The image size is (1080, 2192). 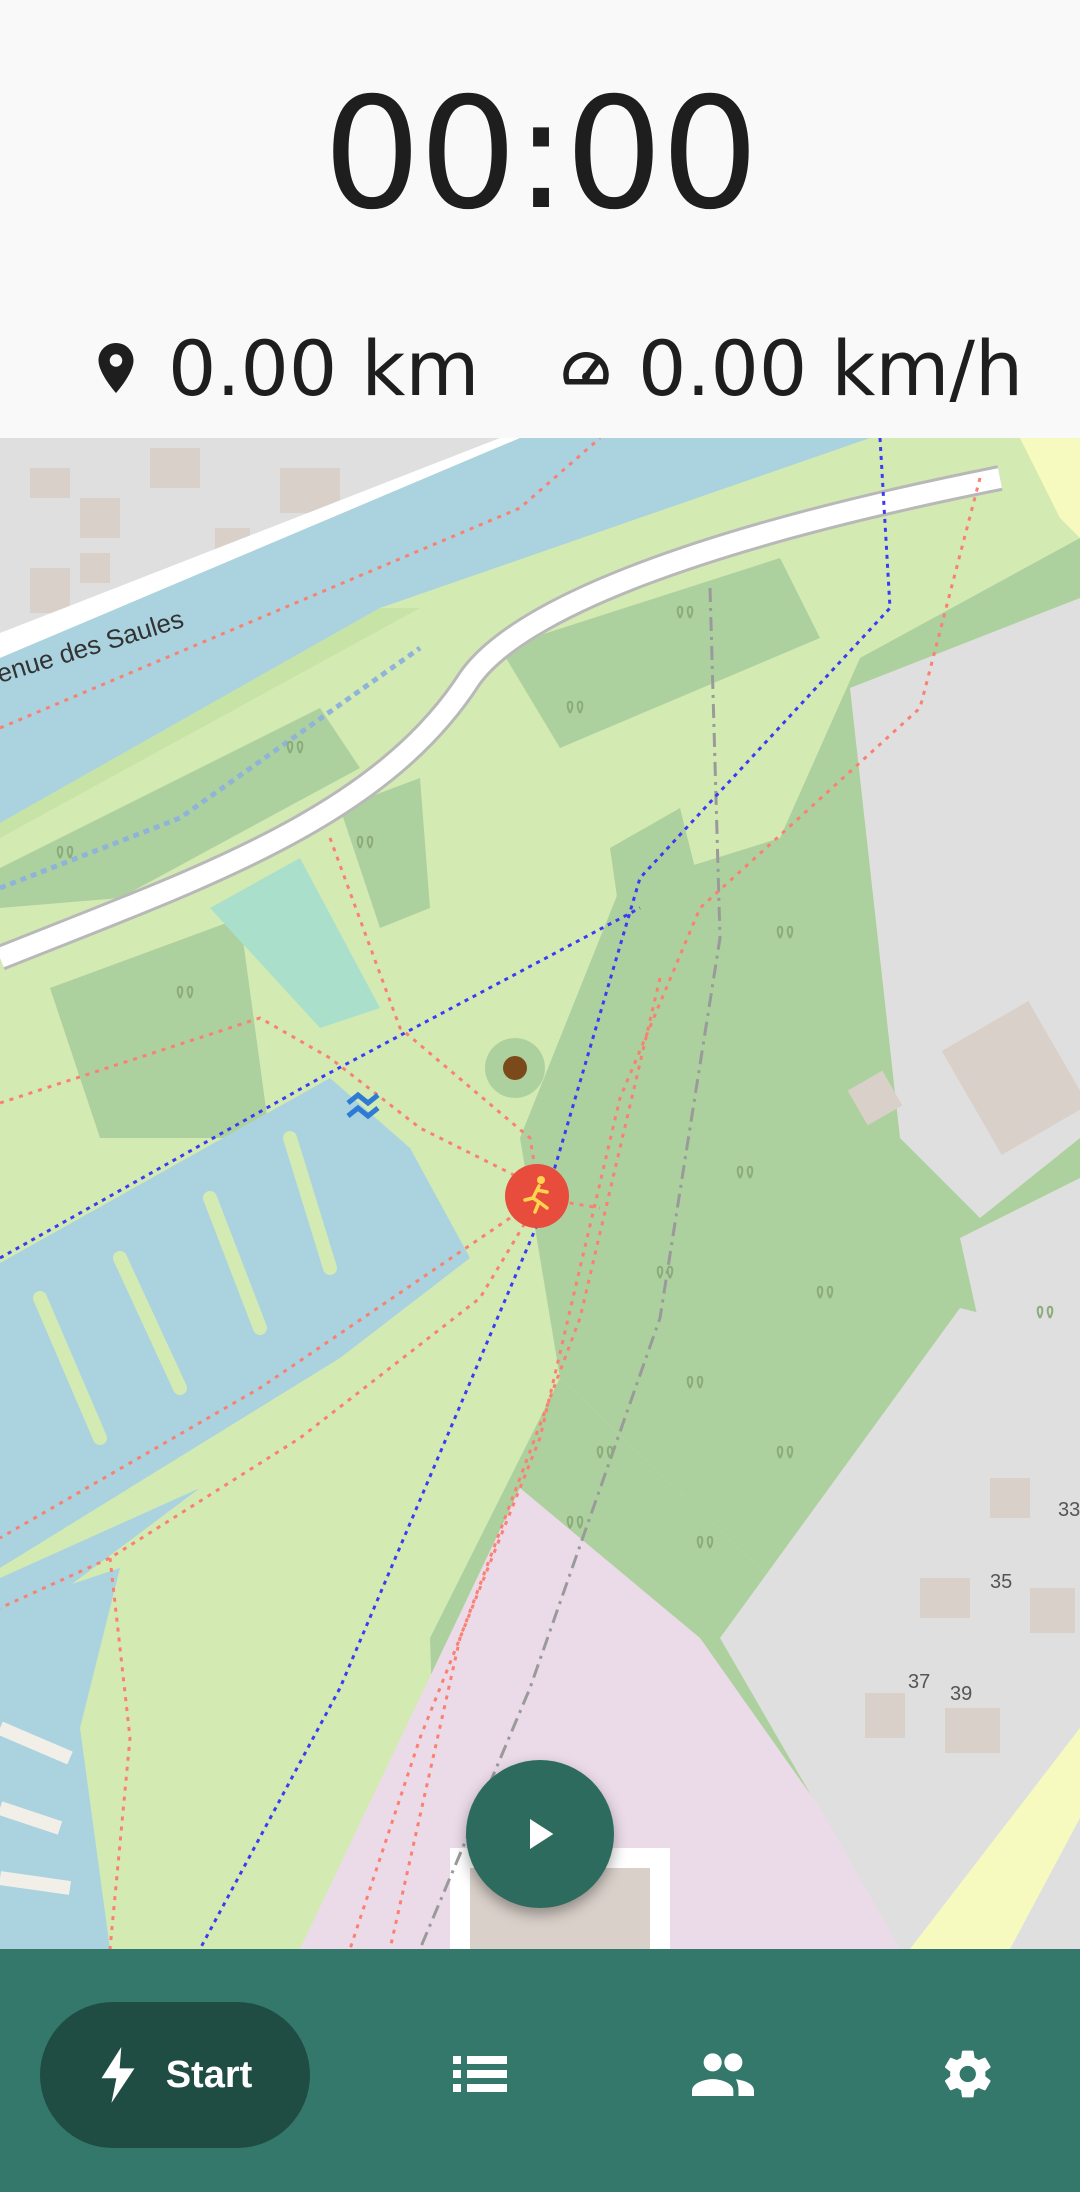 I want to click on gear-icon, so click(x=967, y=2074).